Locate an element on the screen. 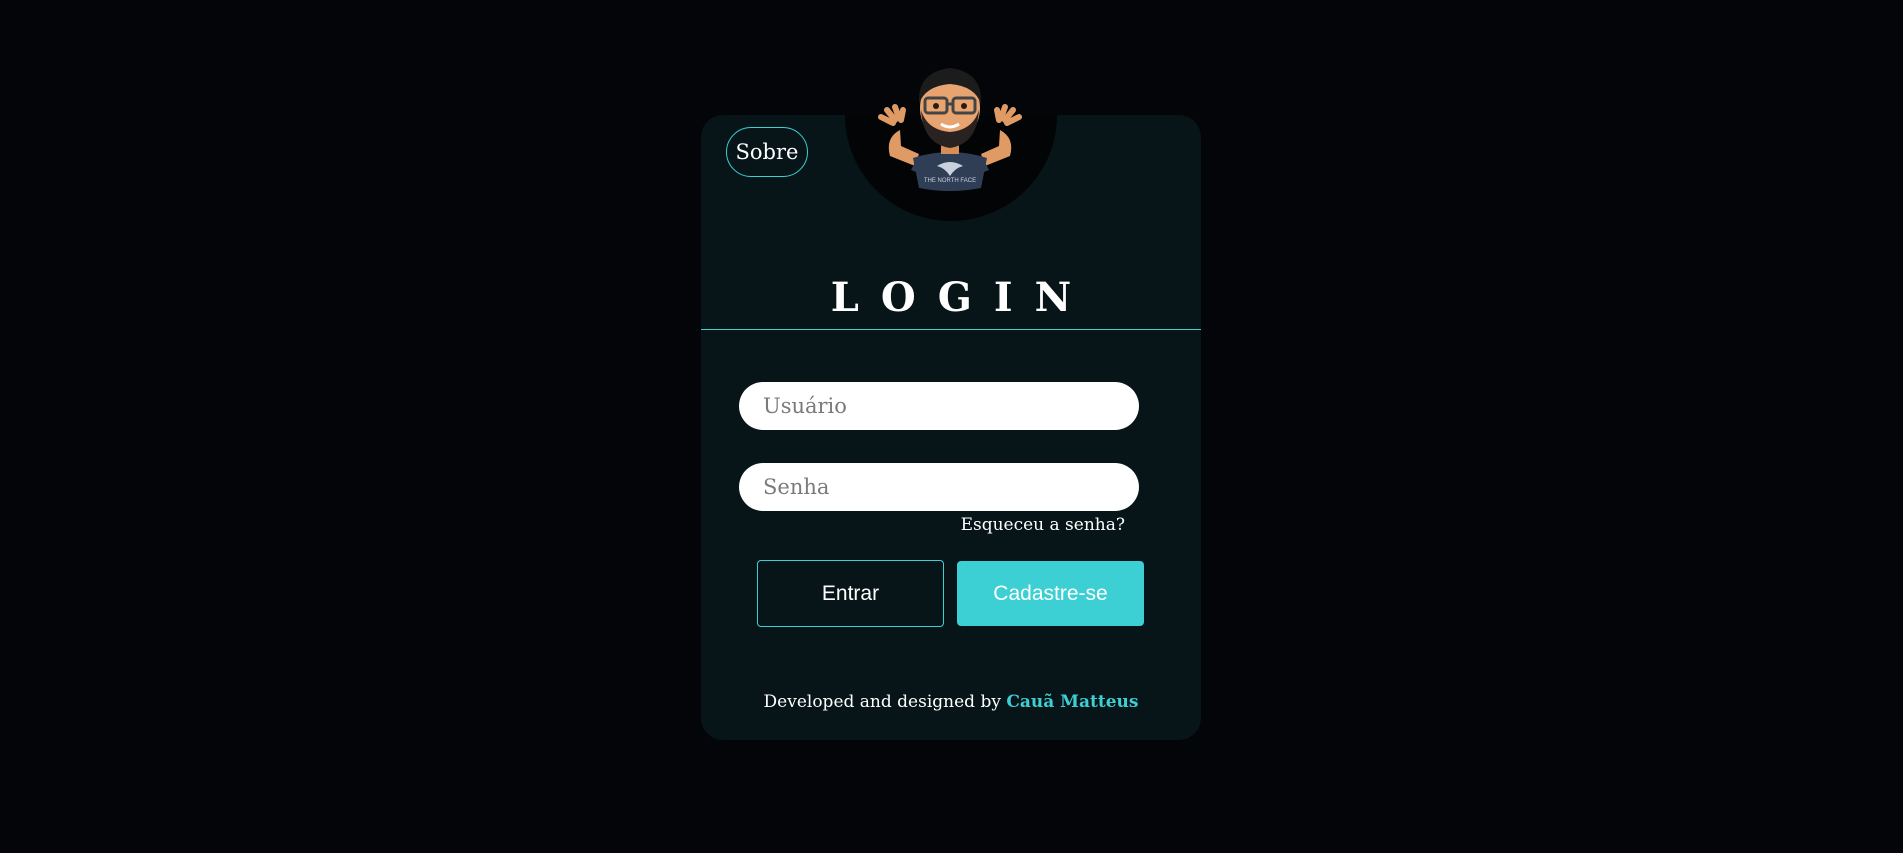 This screenshot has height=853, width=1903. username-input is located at coordinates (939, 406).